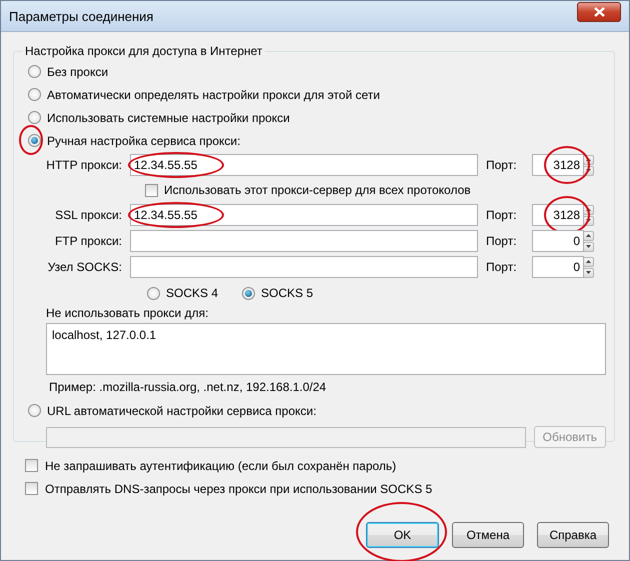  I want to click on text-area: localhost, 127.0.0.1, so click(326, 349).